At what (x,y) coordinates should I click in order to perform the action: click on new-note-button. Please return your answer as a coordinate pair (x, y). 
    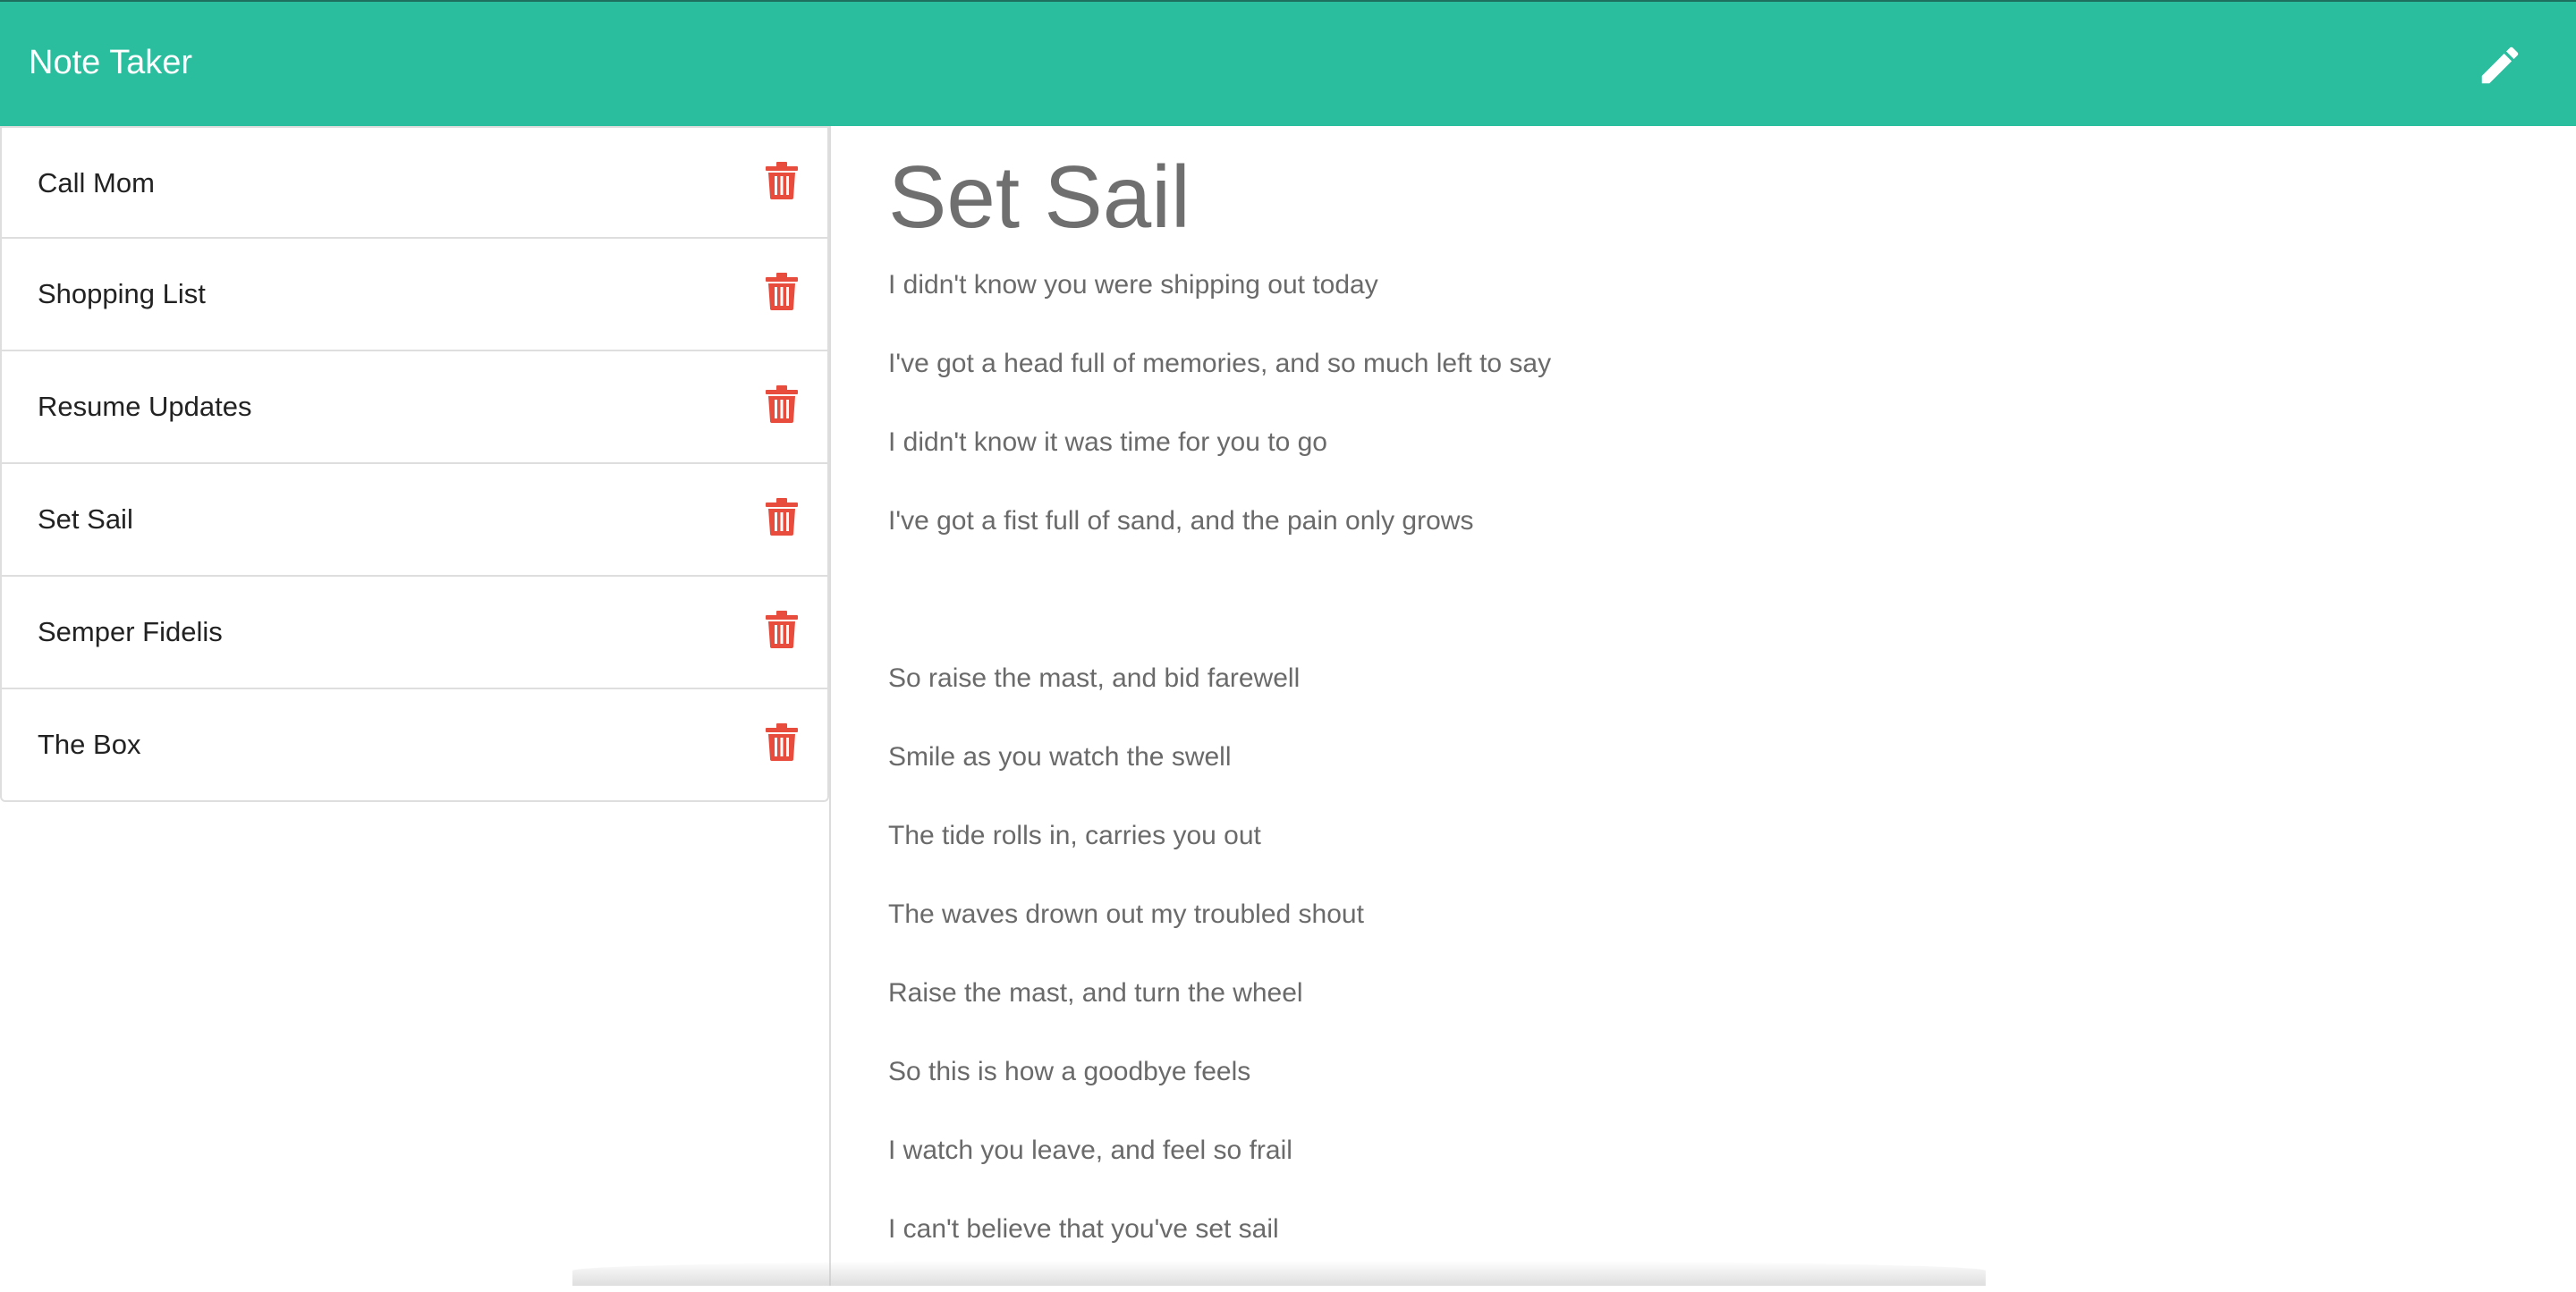
    Looking at the image, I should click on (2500, 65).